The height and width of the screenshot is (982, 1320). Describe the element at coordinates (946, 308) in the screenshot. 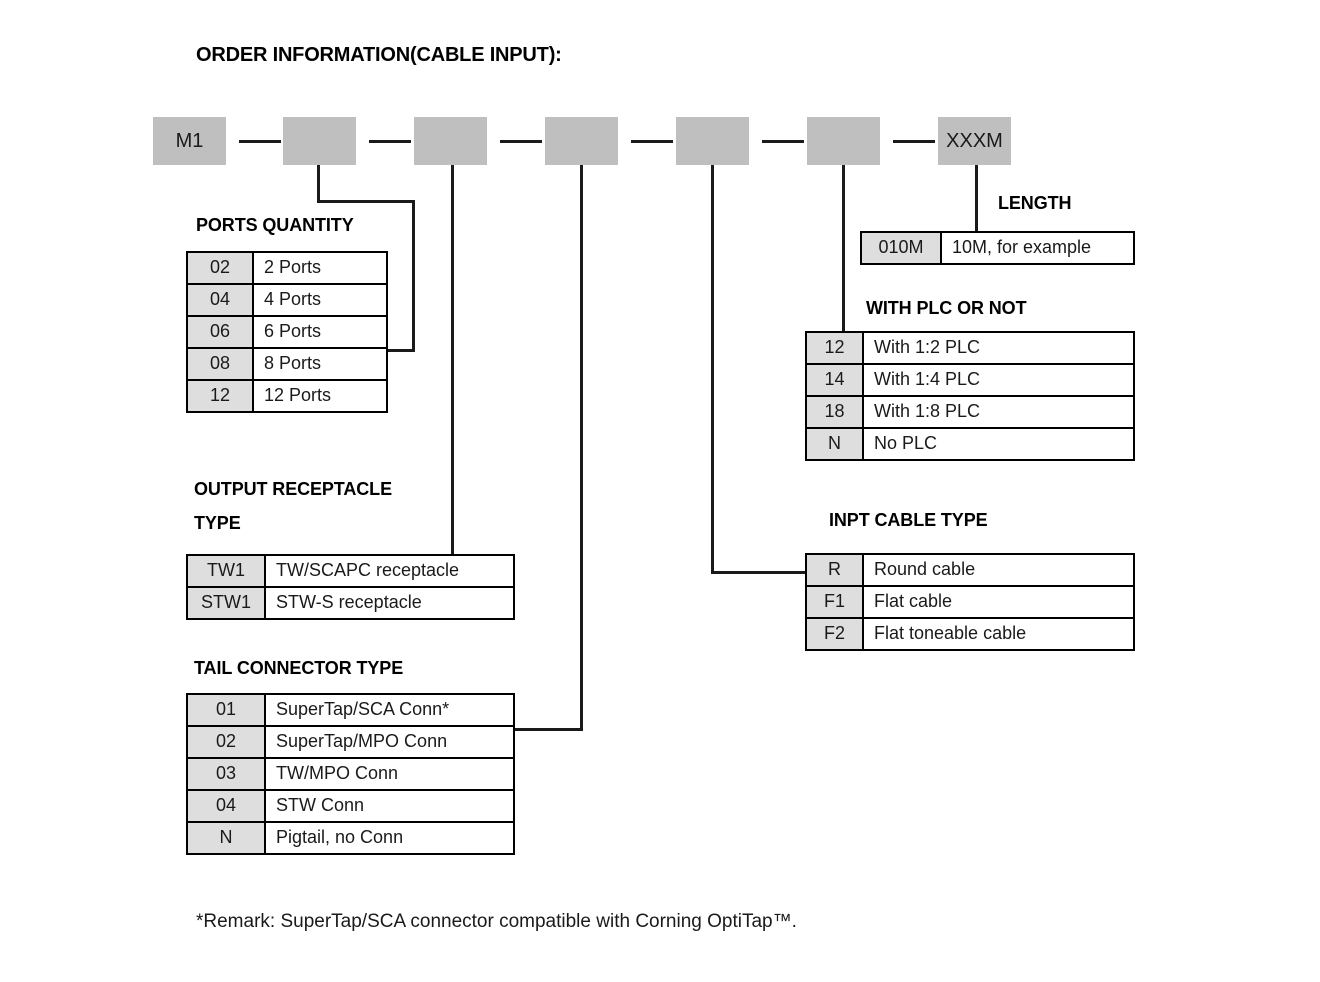

I see `caption-with-plc-or-not: WITH PLC OR NOT` at that location.